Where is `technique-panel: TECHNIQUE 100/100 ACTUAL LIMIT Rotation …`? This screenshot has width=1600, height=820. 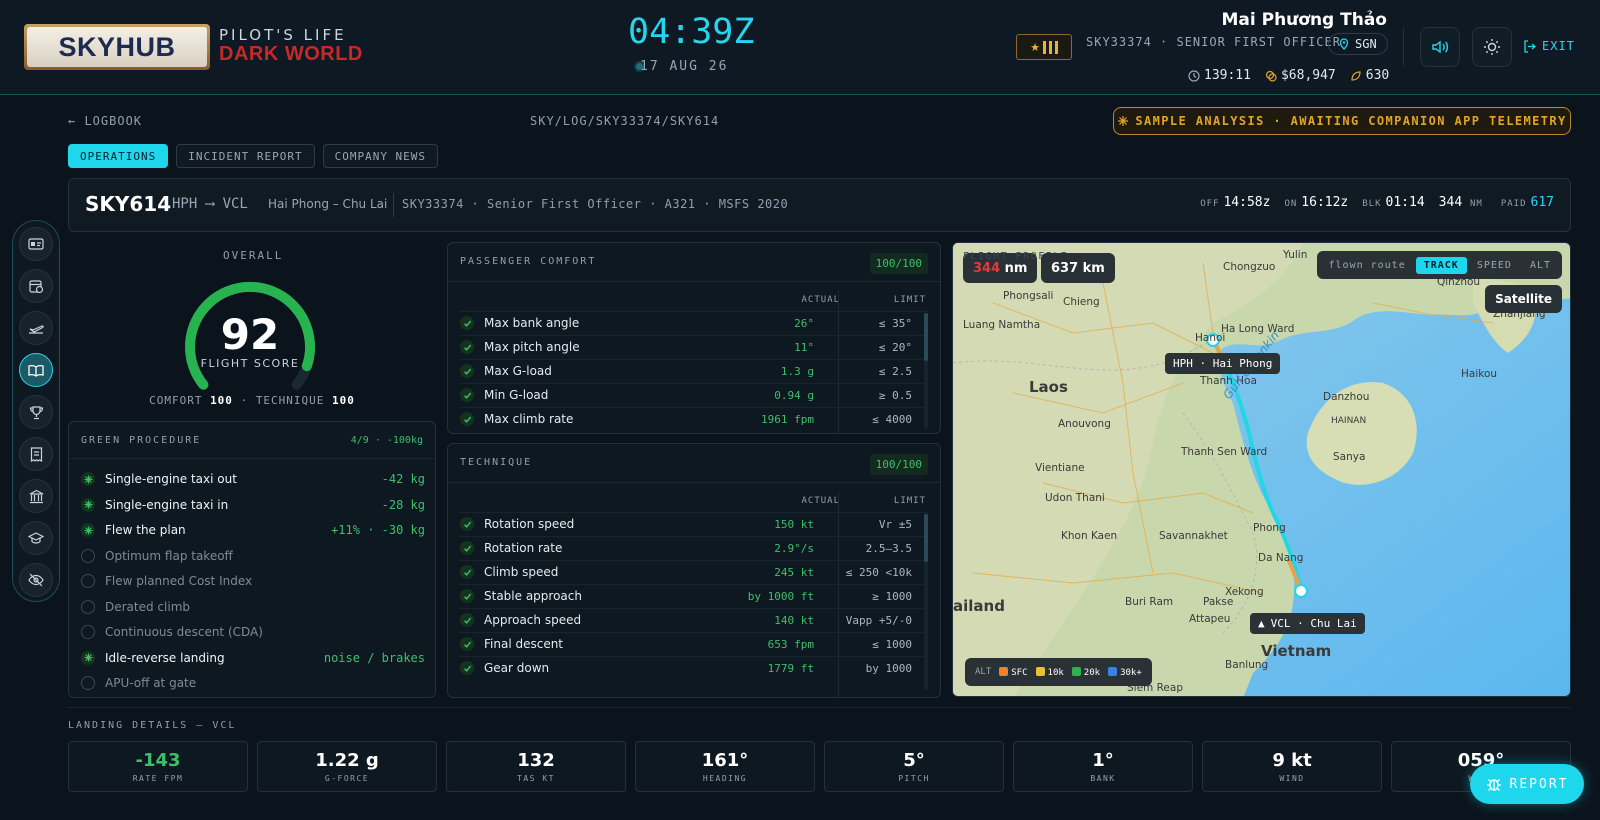 technique-panel: TECHNIQUE 100/100 ACTUAL LIMIT Rotation … is located at coordinates (694, 570).